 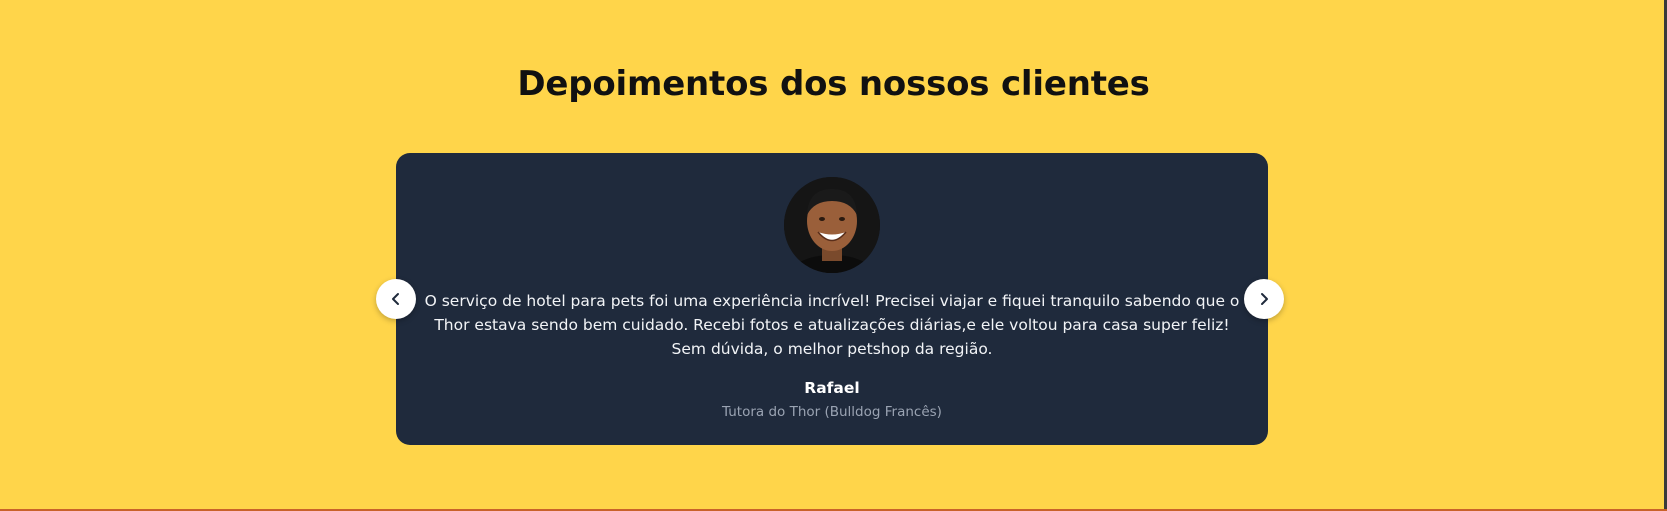 I want to click on section-title: Depoimentos dos nossos clientes, so click(x=833, y=84).